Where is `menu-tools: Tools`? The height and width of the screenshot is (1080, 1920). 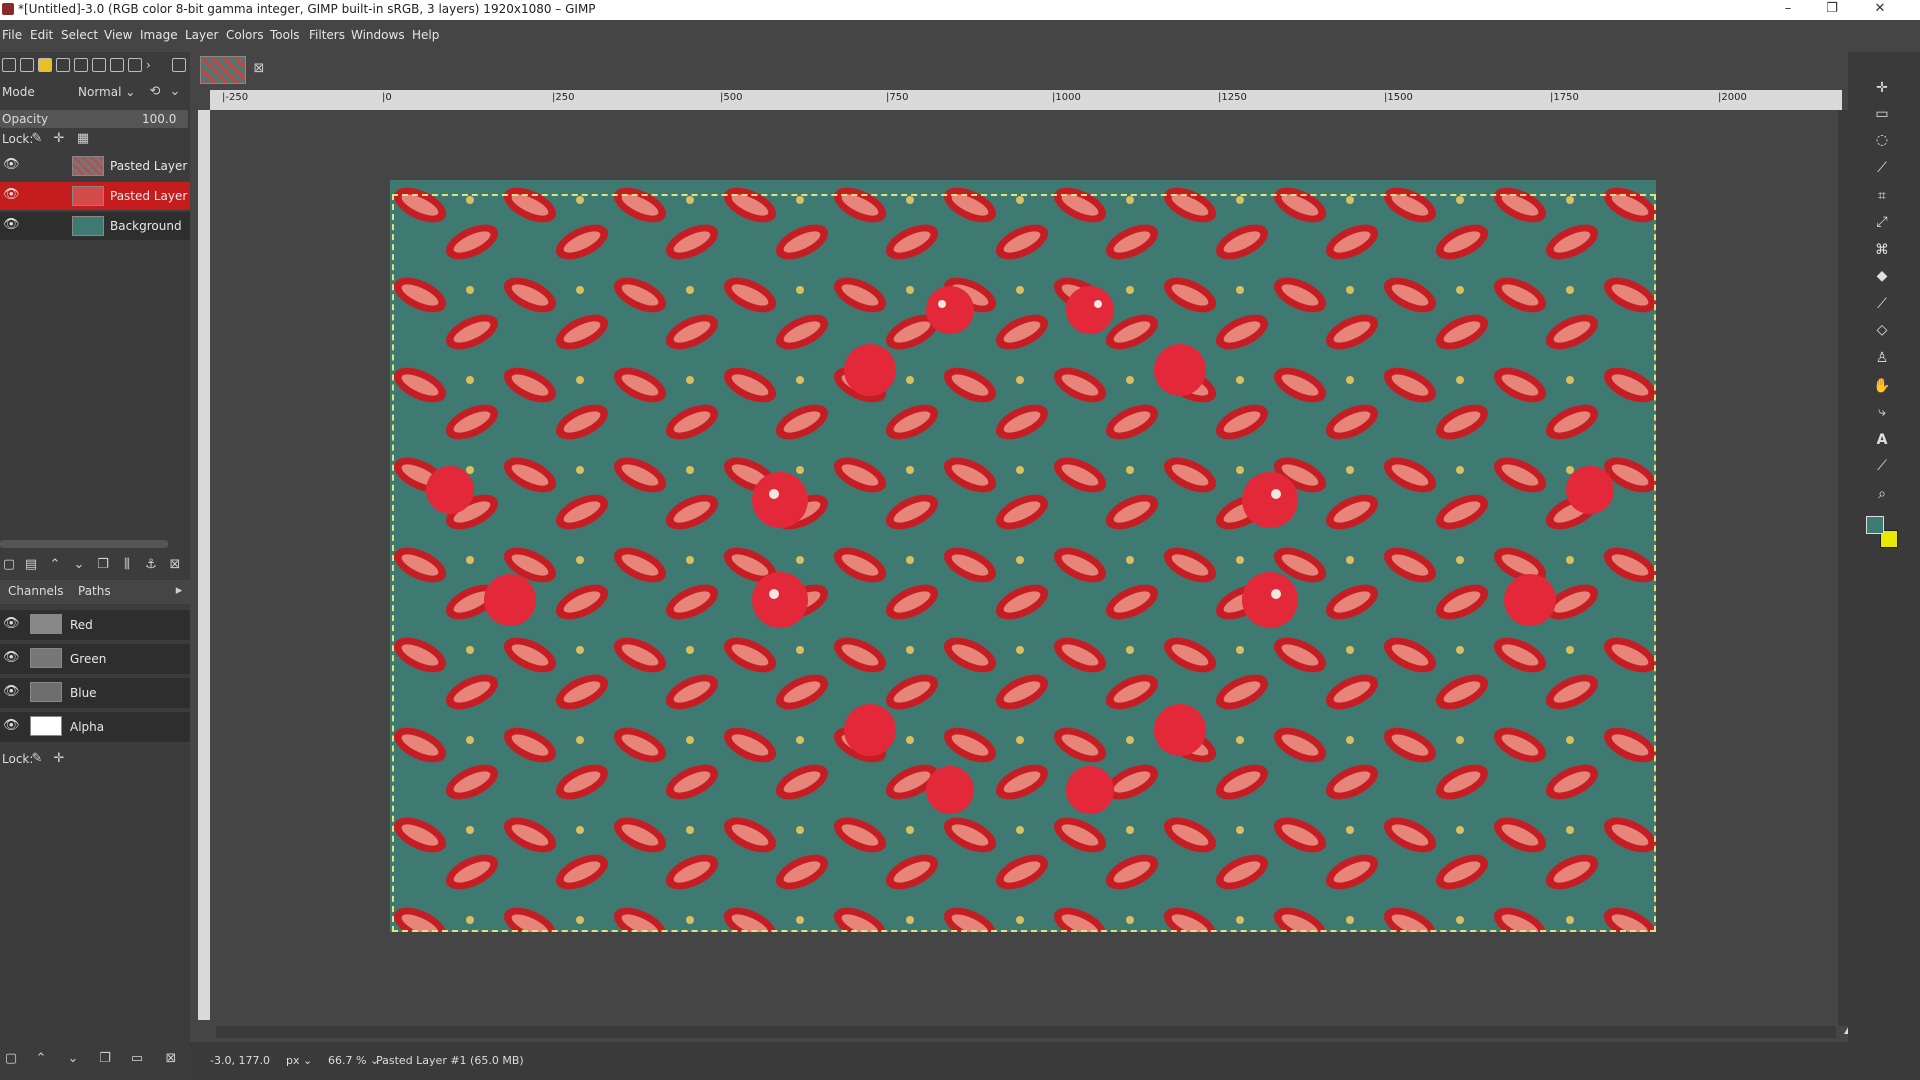
menu-tools: Tools is located at coordinates (285, 35).